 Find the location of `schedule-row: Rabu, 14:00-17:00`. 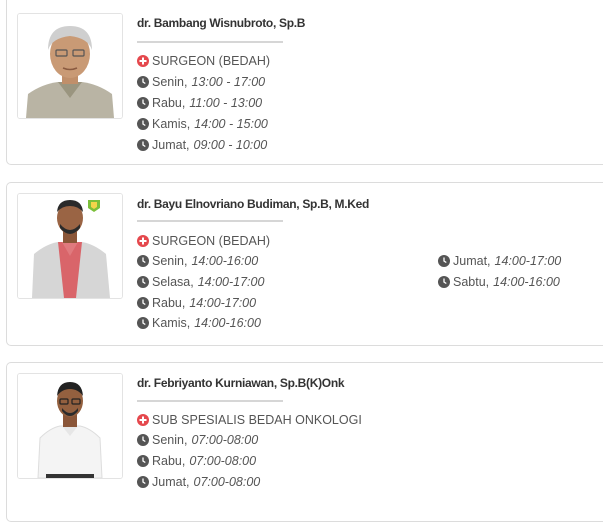

schedule-row: Rabu, 14:00-17:00 is located at coordinates (196, 303).